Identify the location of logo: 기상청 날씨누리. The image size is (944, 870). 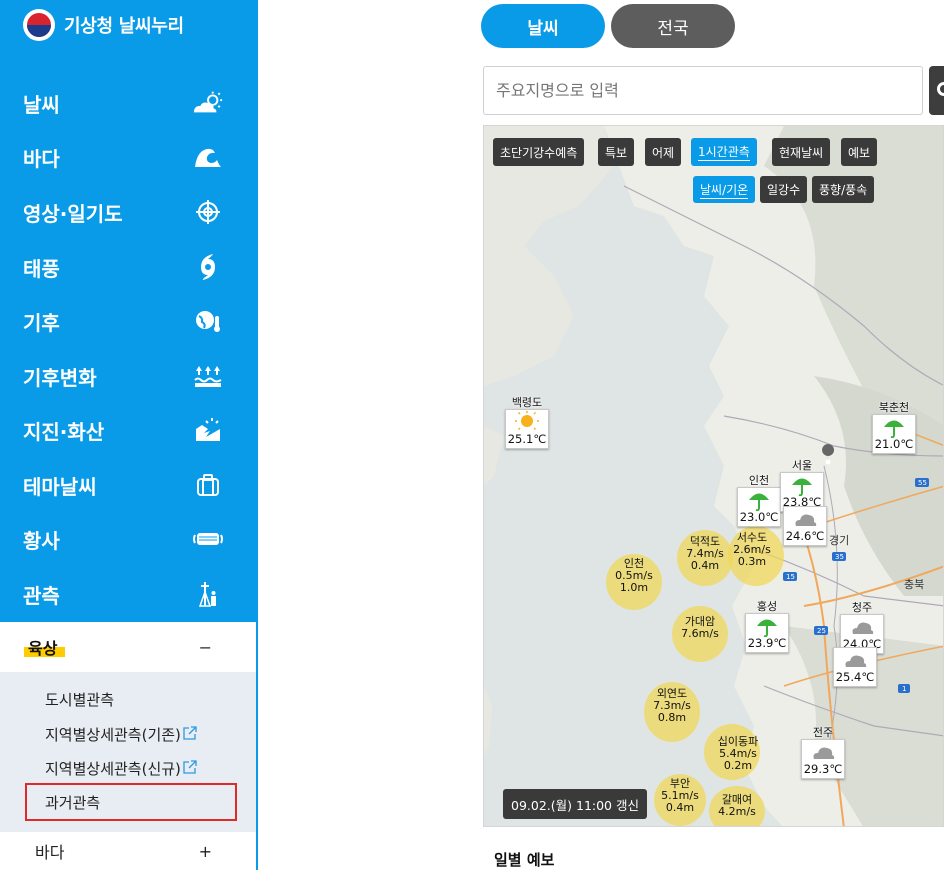
(103, 25).